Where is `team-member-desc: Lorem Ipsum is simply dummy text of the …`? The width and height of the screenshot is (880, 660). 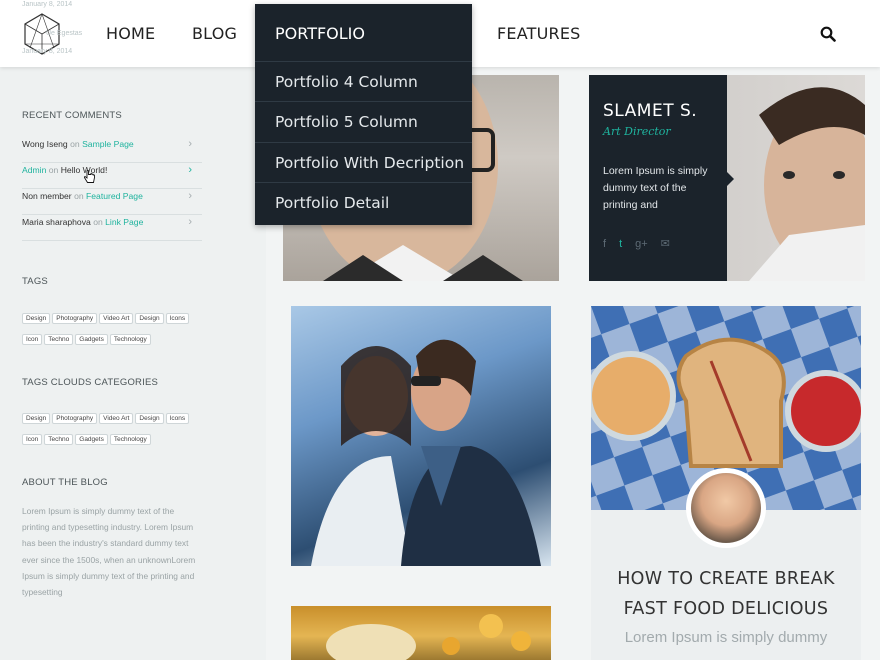 team-member-desc: Lorem Ipsum is simply dummy text of the … is located at coordinates (655, 188).